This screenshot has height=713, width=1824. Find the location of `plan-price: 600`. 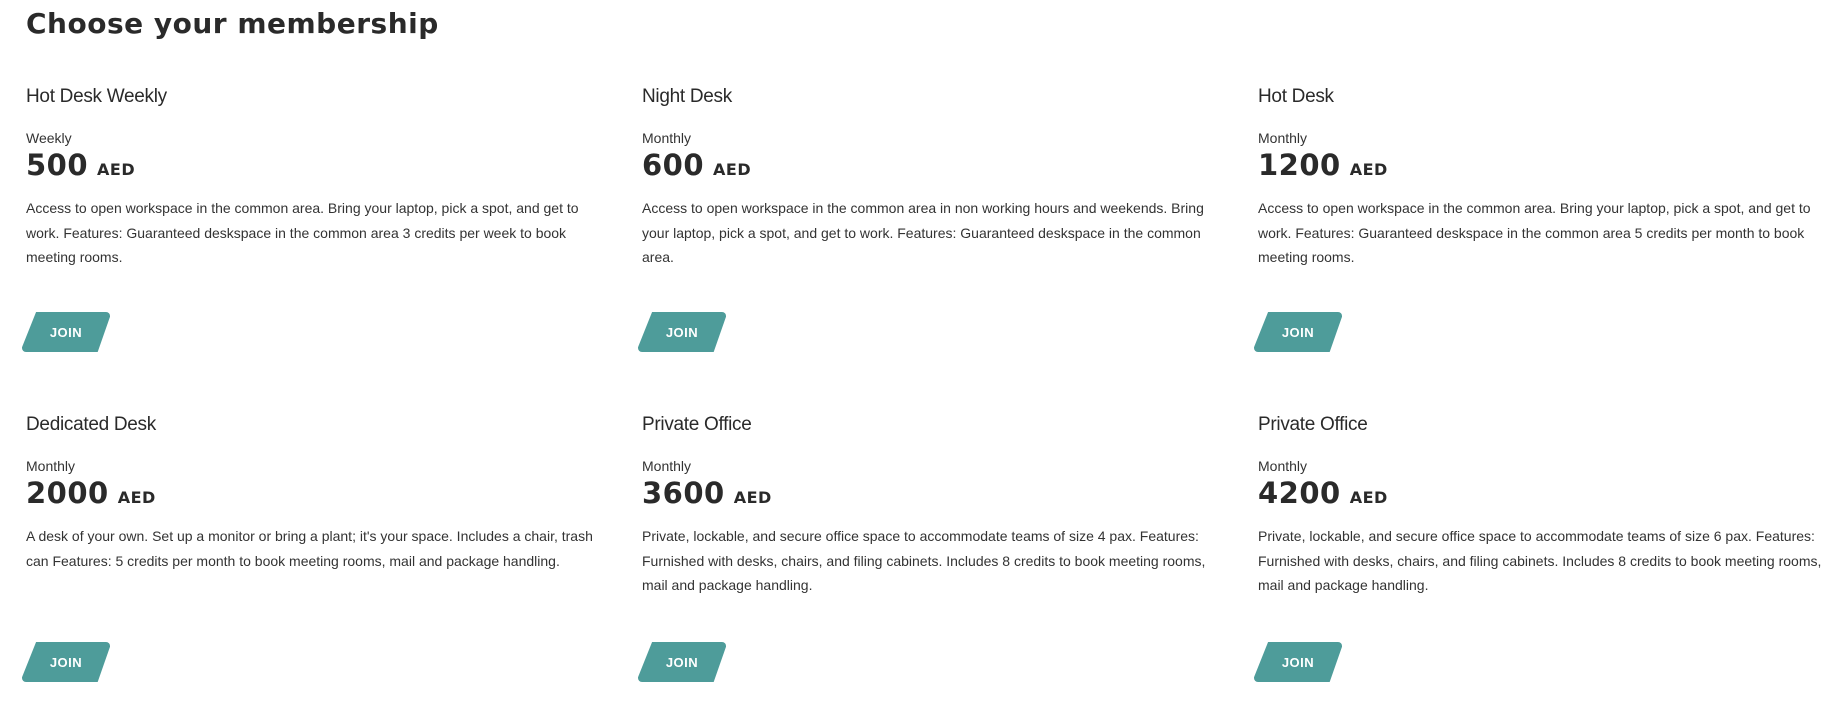

plan-price: 600 is located at coordinates (673, 165).